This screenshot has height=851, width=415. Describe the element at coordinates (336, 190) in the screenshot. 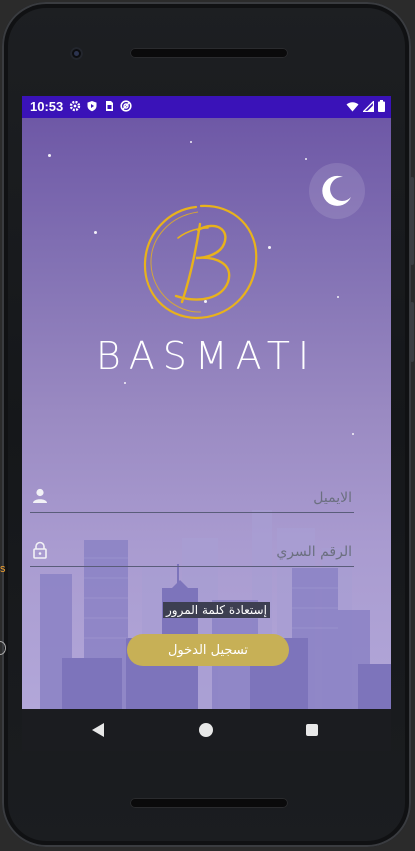

I see `moon-icon` at that location.